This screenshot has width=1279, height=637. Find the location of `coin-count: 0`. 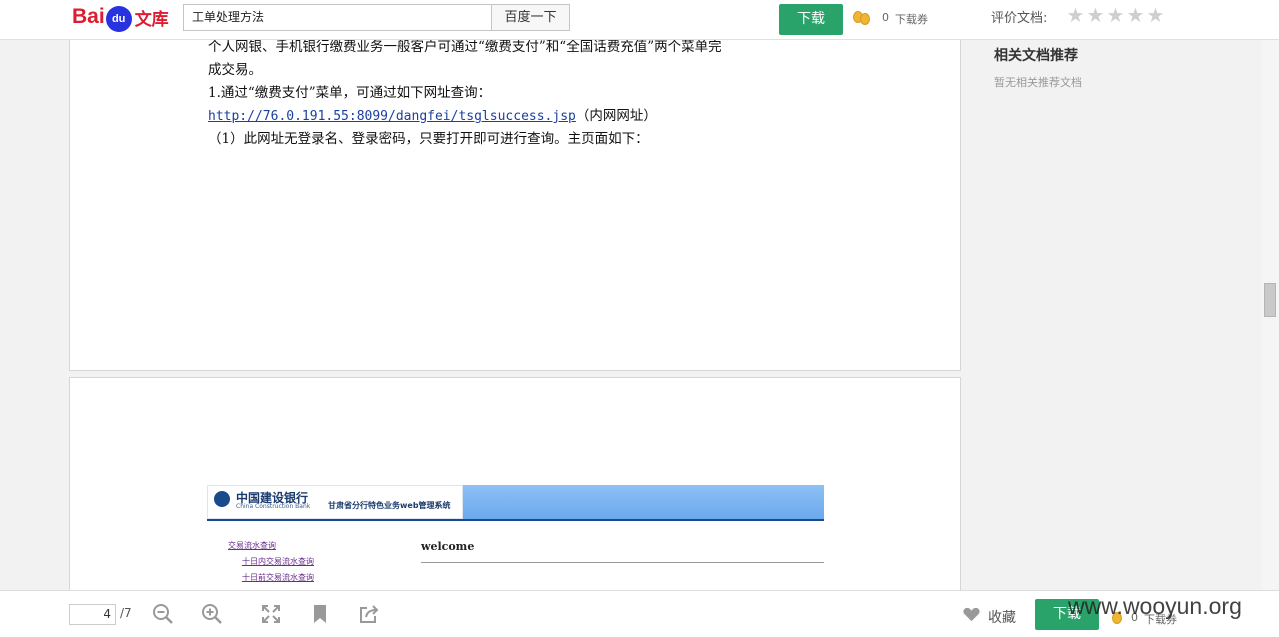

coin-count: 0 is located at coordinates (885, 17).